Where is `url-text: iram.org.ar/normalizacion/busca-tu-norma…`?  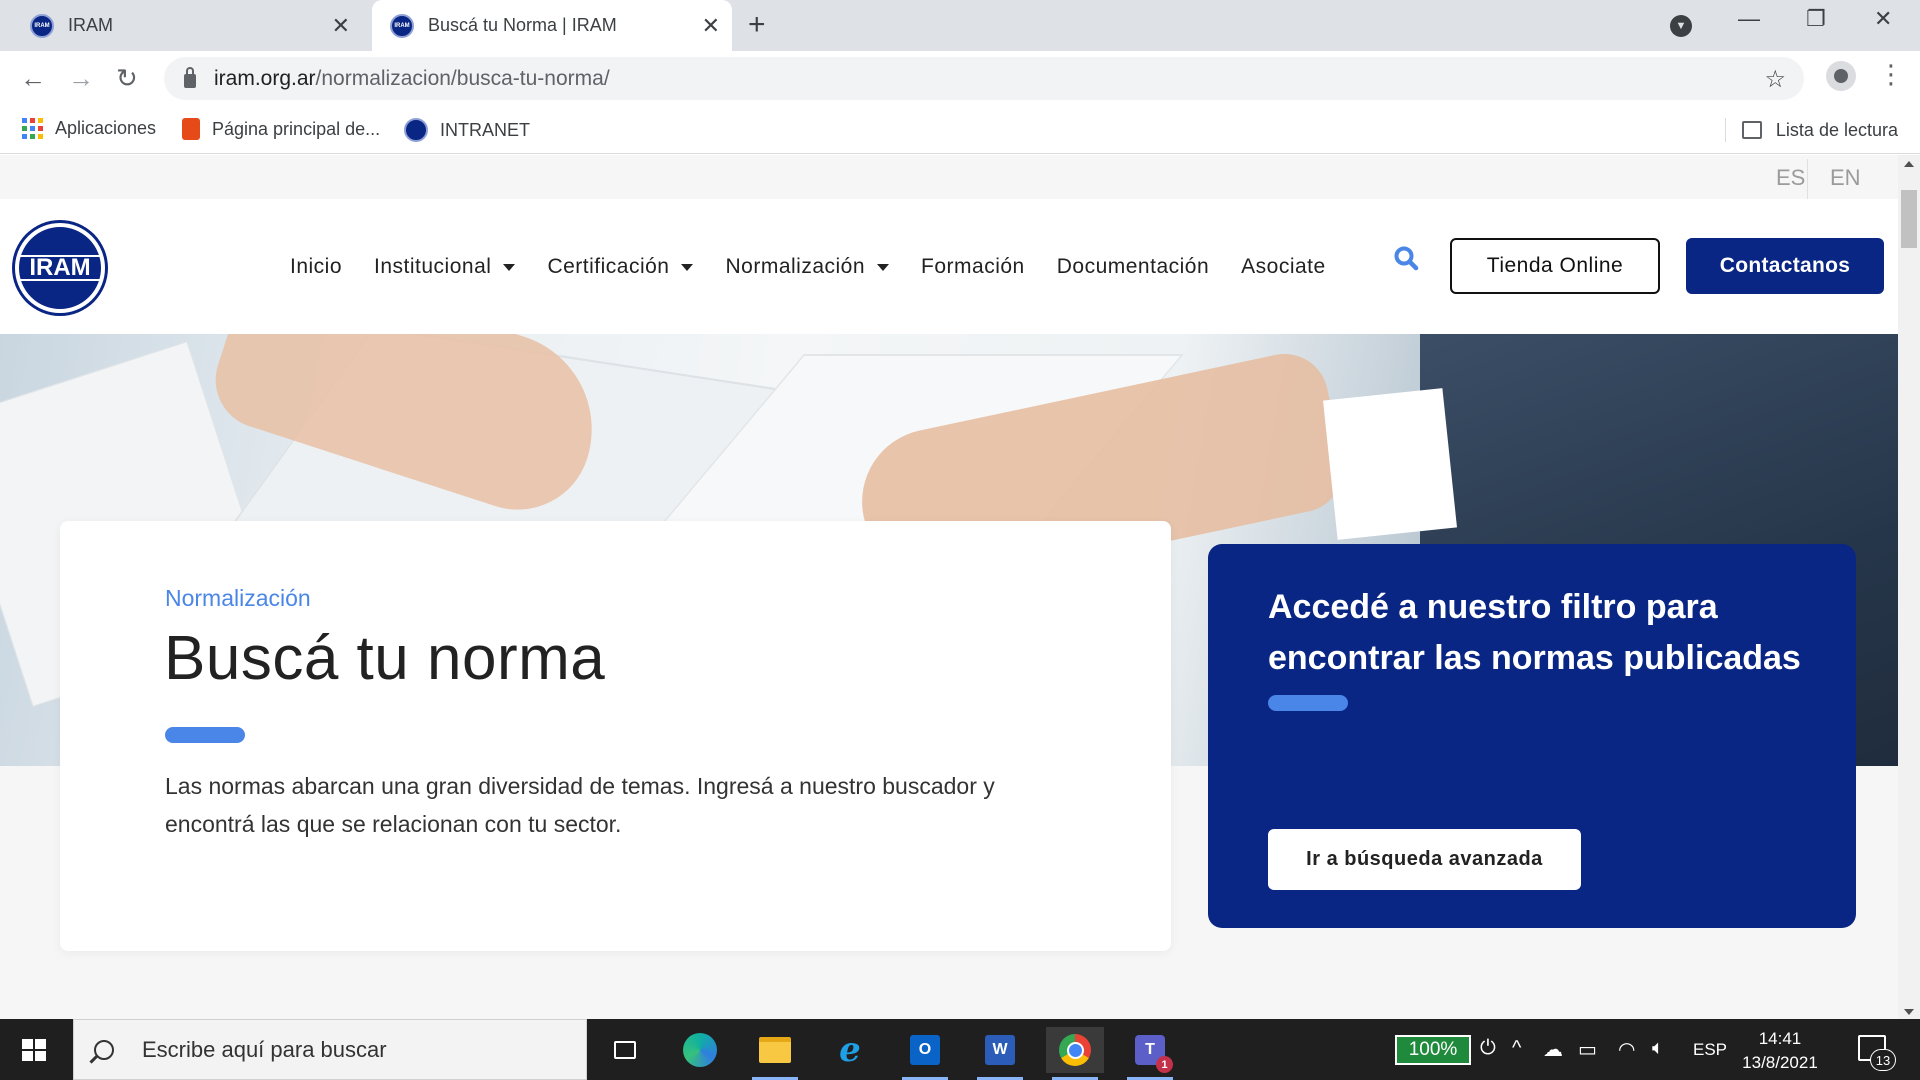
url-text: iram.org.ar/normalizacion/busca-tu-norma… is located at coordinates (412, 79).